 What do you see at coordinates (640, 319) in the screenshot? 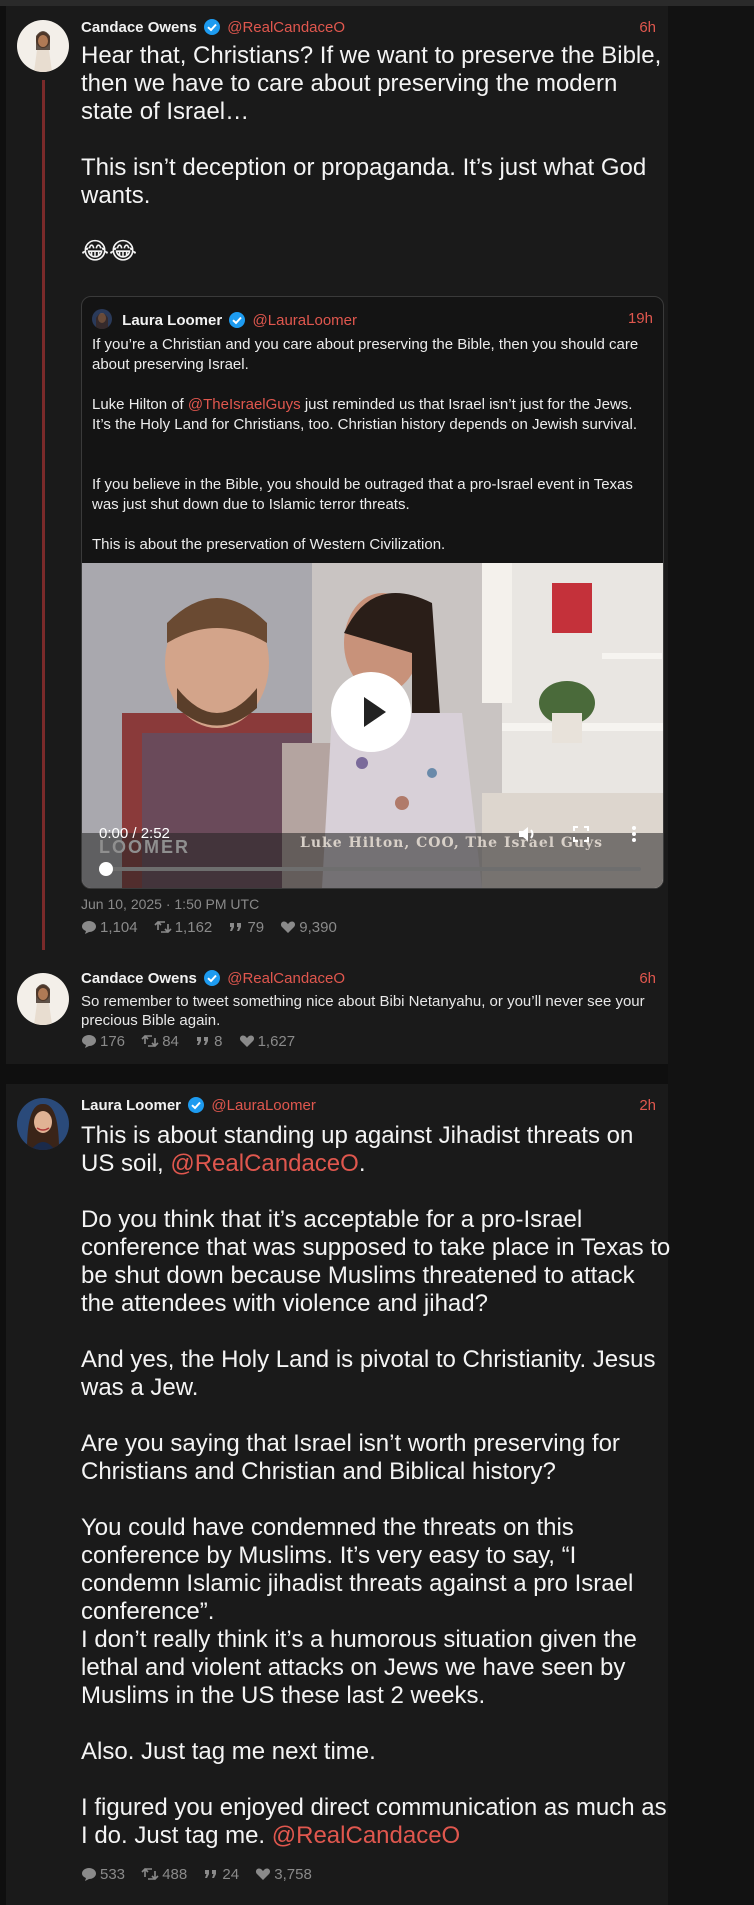
I see `quote-time: 19h` at bounding box center [640, 319].